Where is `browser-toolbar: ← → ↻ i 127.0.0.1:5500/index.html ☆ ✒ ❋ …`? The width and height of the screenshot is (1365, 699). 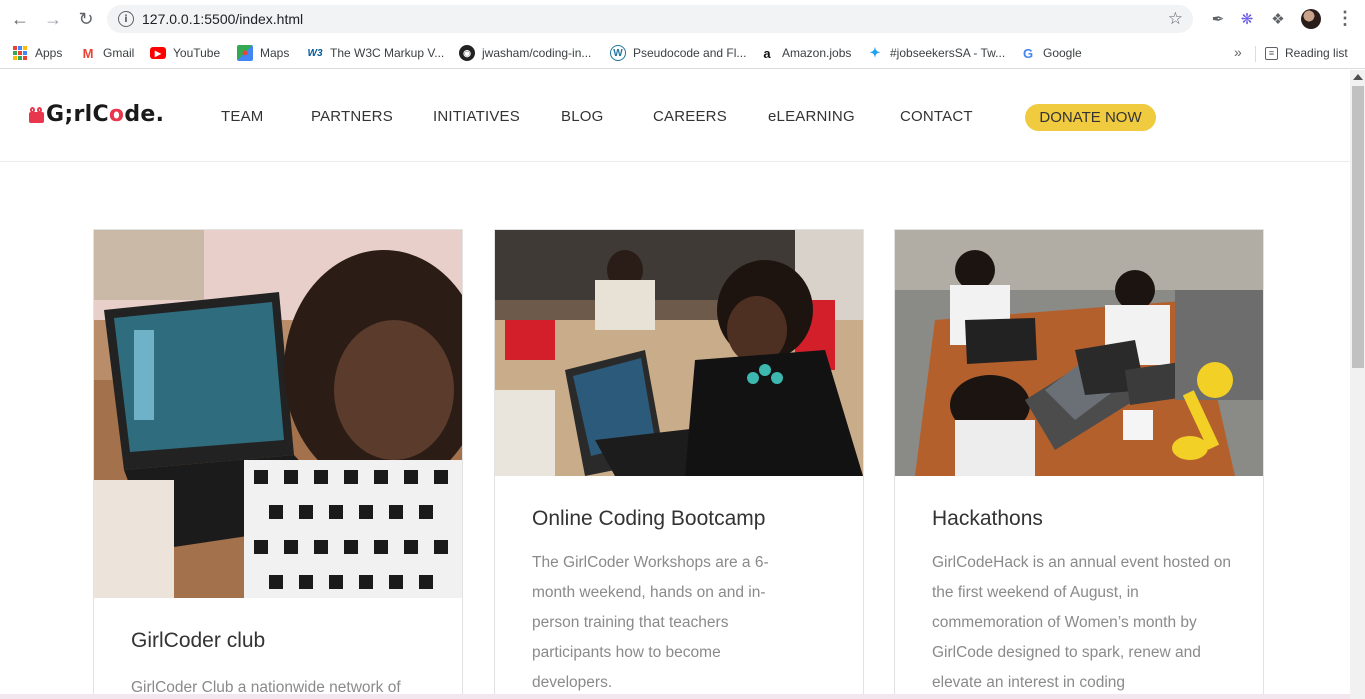 browser-toolbar: ← → ↻ i 127.0.0.1:5500/index.html ☆ ✒ ❋ … is located at coordinates (682, 19).